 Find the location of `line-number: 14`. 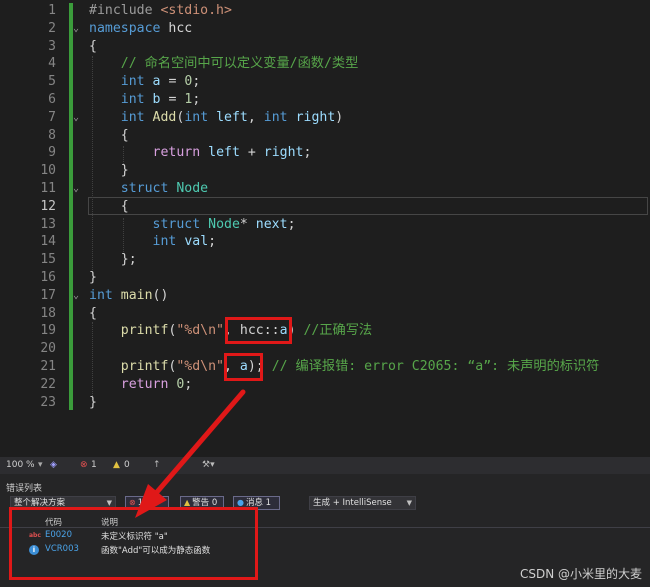

line-number: 14 is located at coordinates (48, 242).